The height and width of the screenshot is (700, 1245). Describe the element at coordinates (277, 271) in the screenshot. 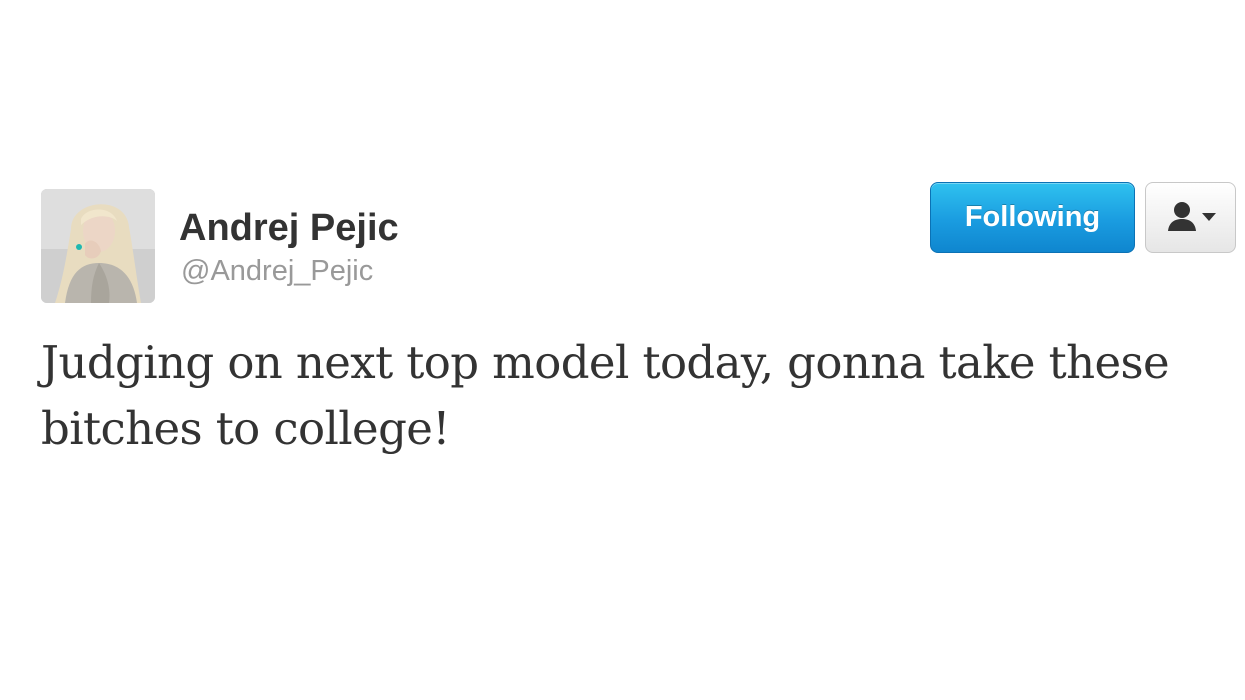

I see `user-handle: @Andrej_Pejic` at that location.